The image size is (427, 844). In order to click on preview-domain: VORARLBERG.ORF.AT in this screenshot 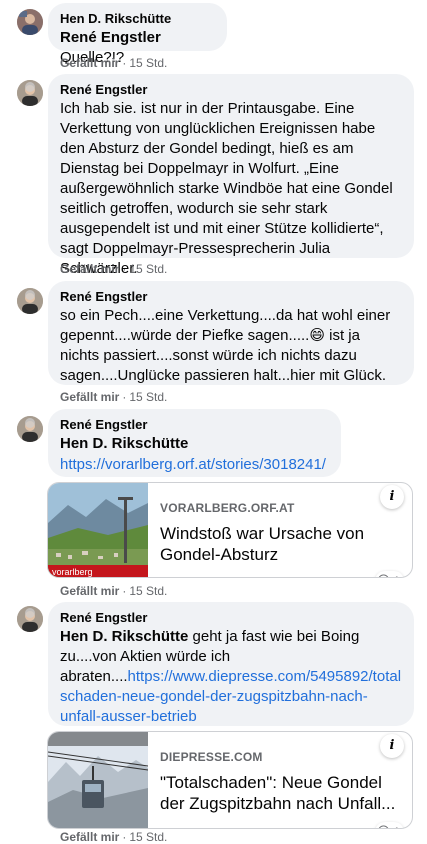, I will do `click(227, 508)`.